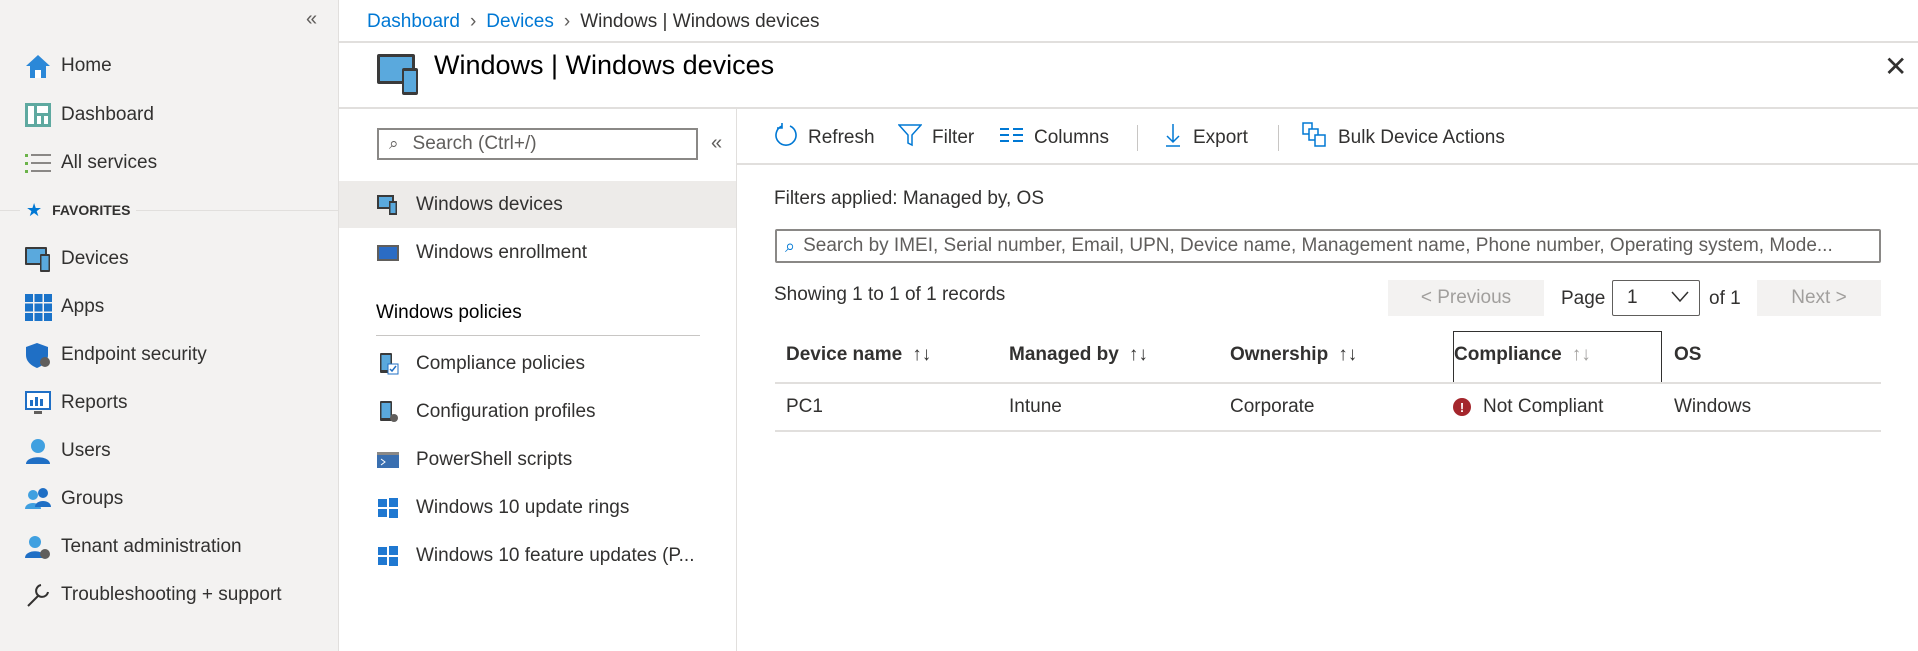 This screenshot has width=1918, height=651. What do you see at coordinates (95, 258) in the screenshot?
I see `sidebar-item-label: Devices` at bounding box center [95, 258].